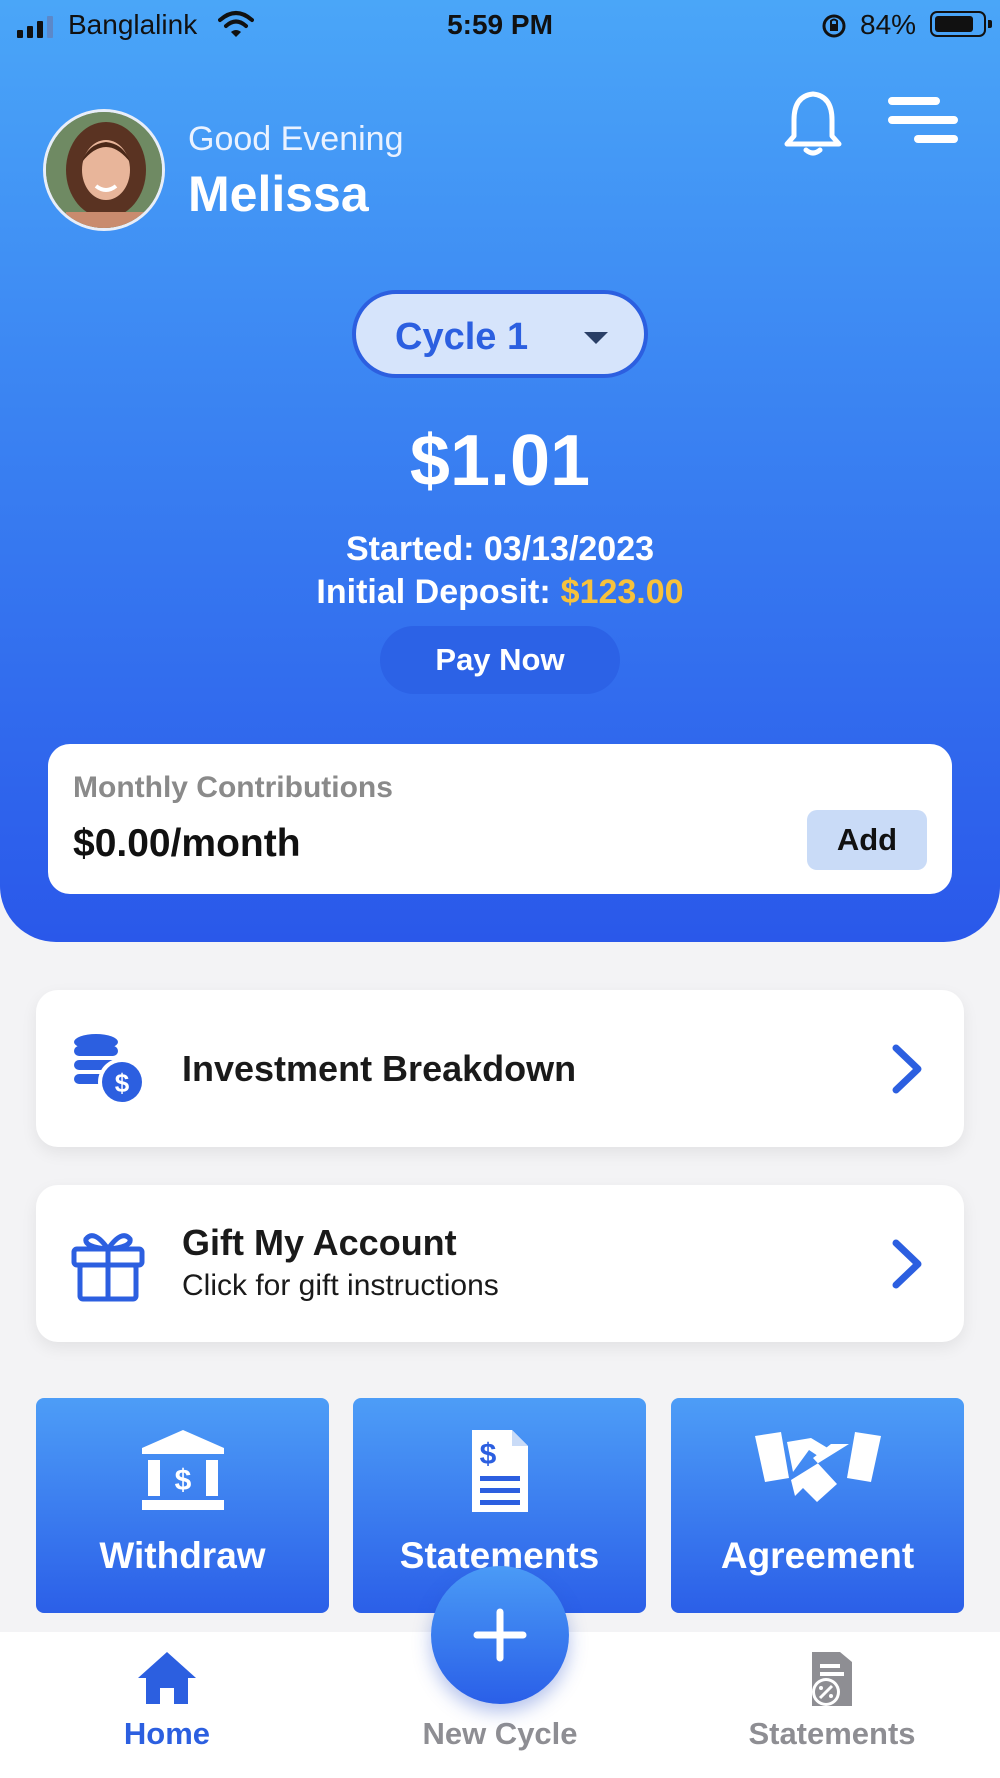 The height and width of the screenshot is (1778, 1000). Describe the element at coordinates (834, 26) in the screenshot. I see `rotation-lock-icon` at that location.